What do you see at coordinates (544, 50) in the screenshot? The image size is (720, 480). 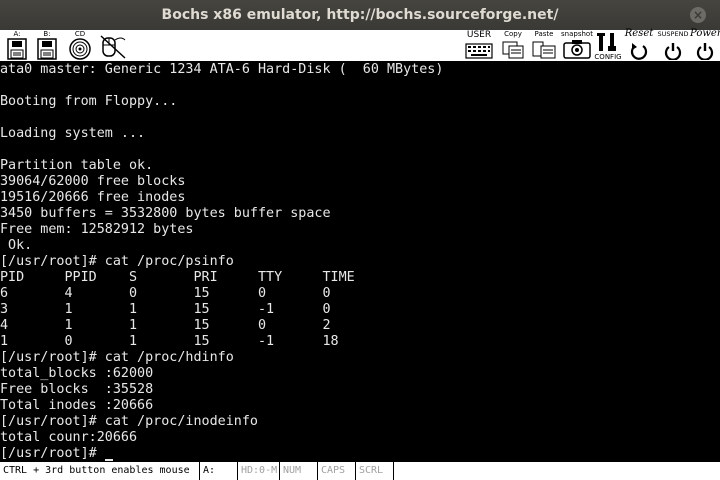 I see `paste-icon` at bounding box center [544, 50].